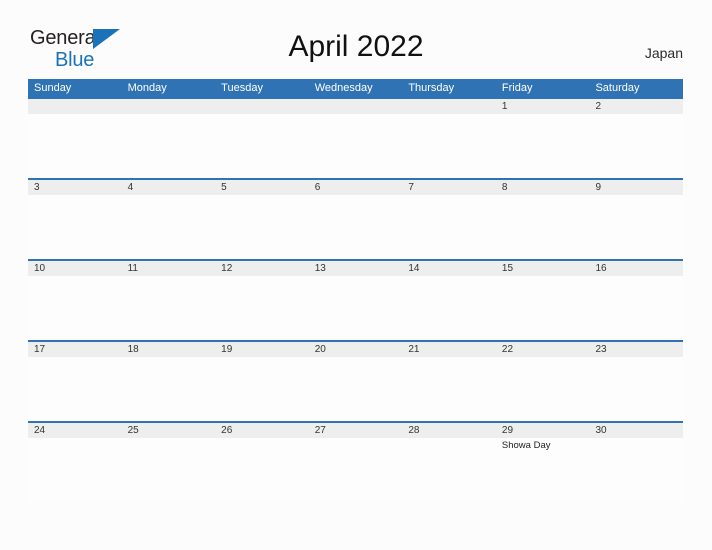 The height and width of the screenshot is (550, 712). I want to click on date-number: 11, so click(169, 268).